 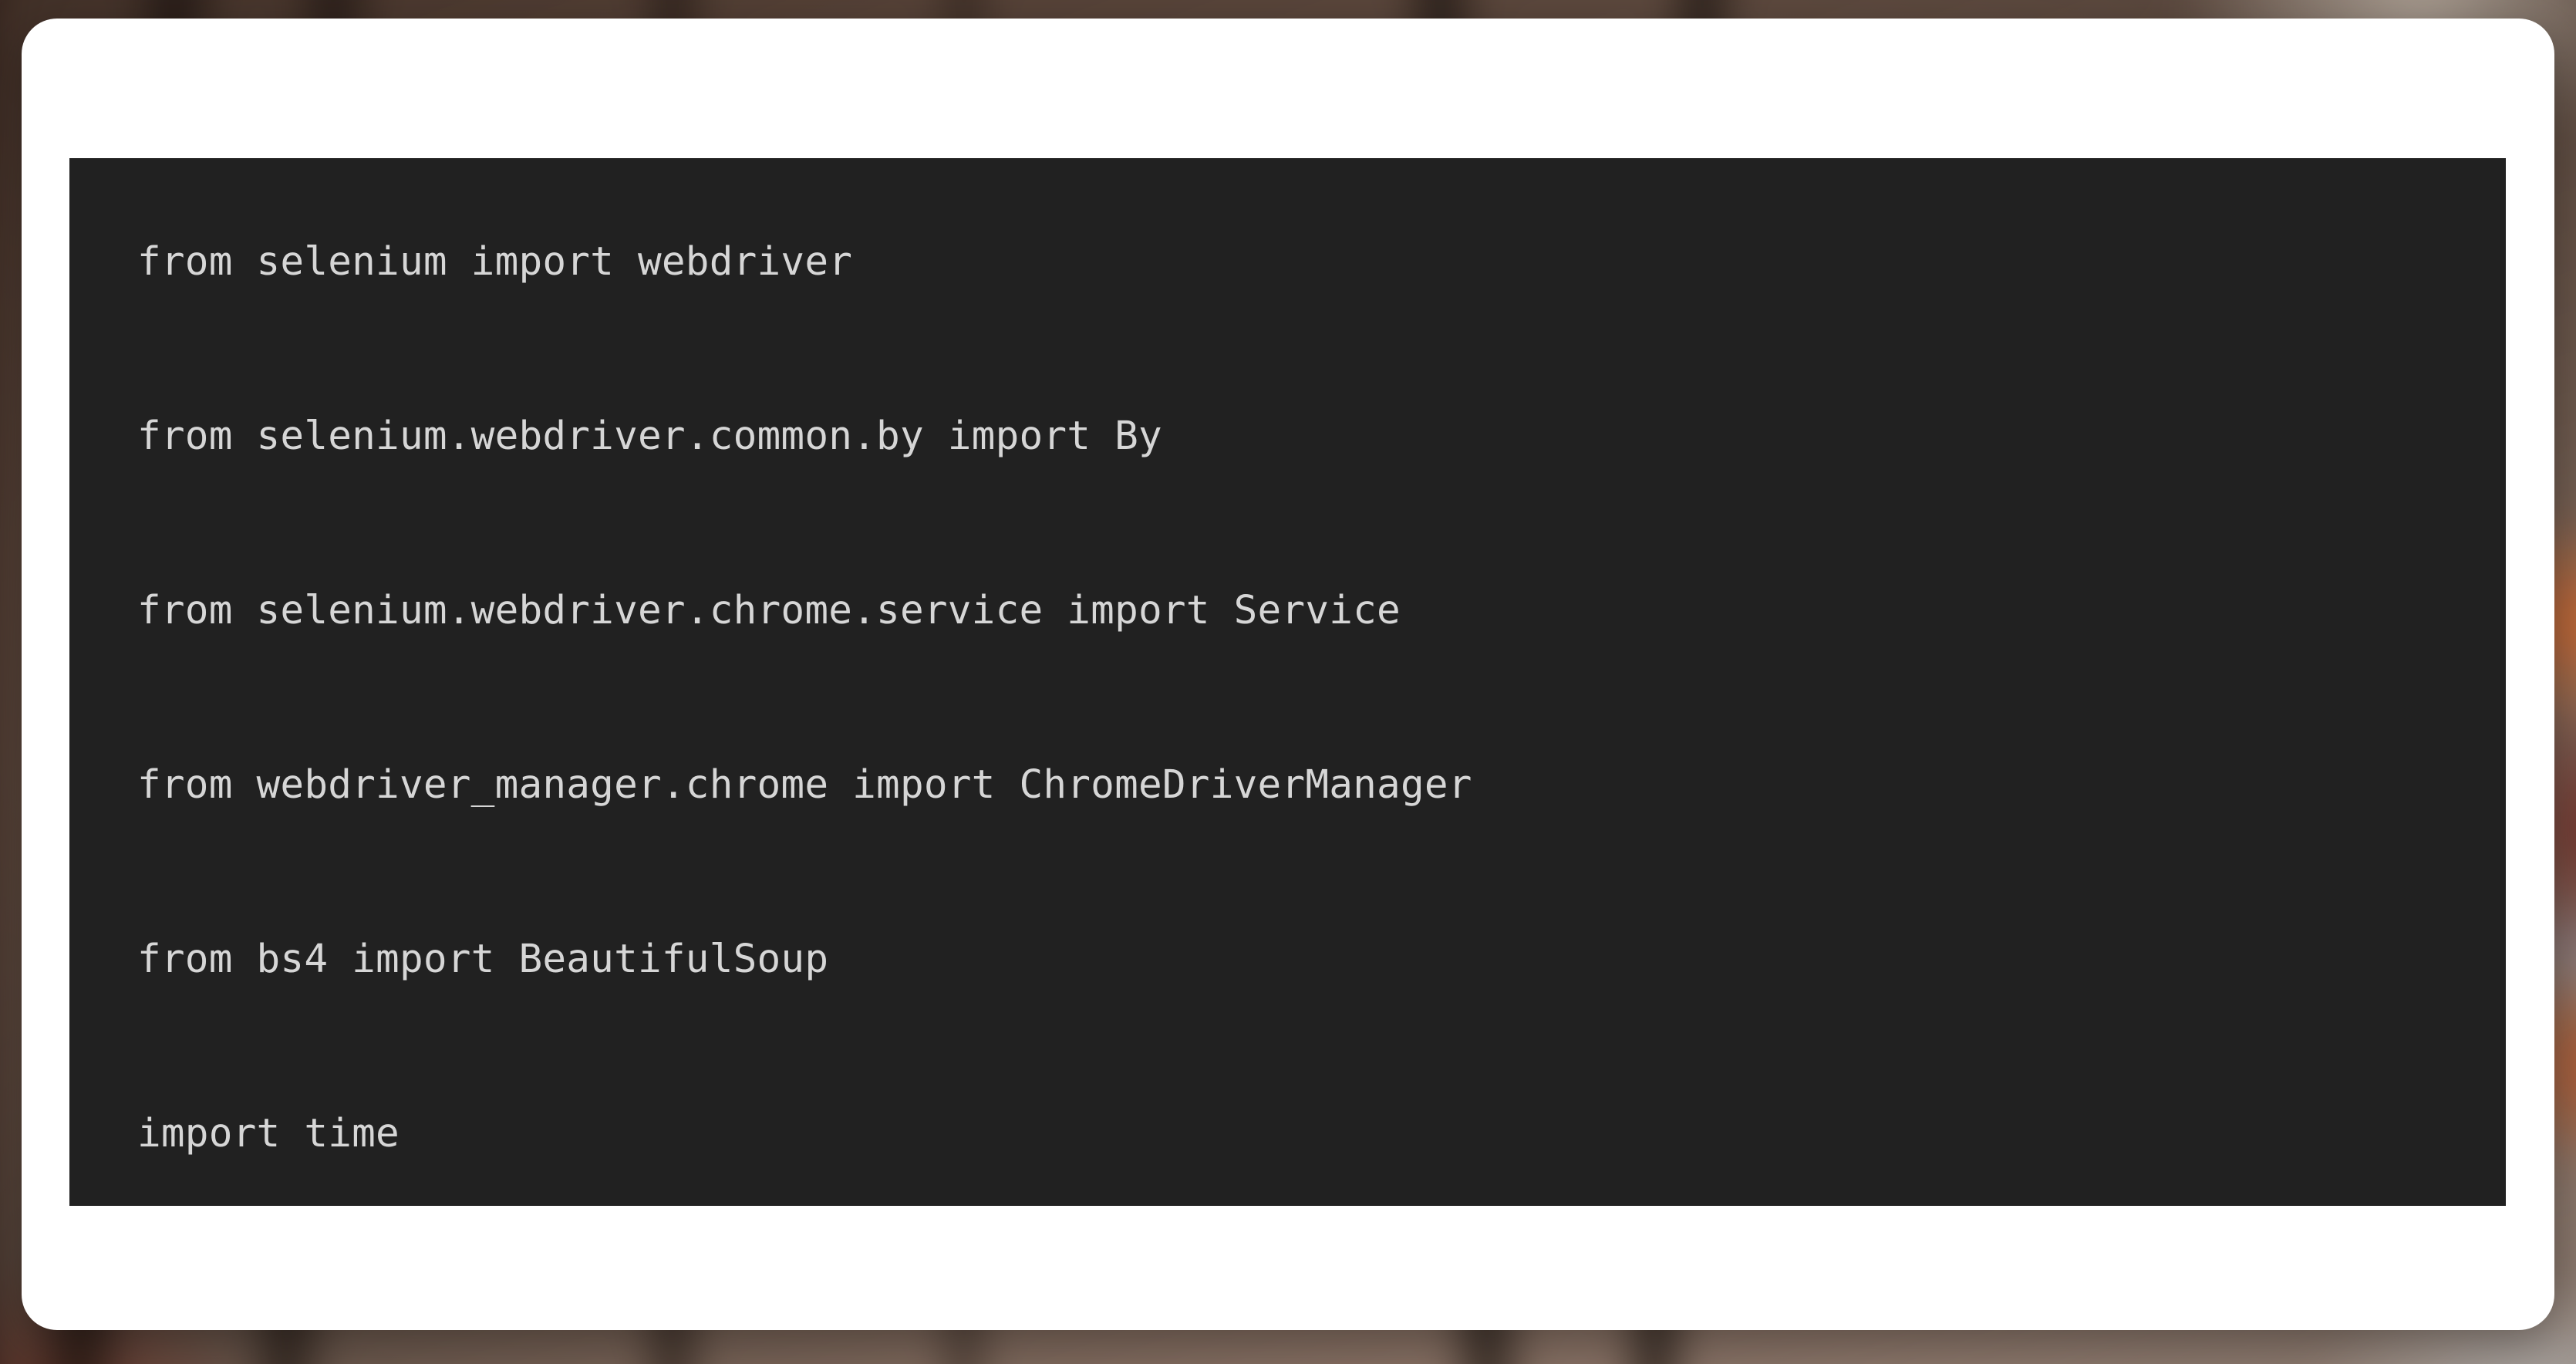 What do you see at coordinates (268, 1133) in the screenshot?
I see `code-line: import time` at bounding box center [268, 1133].